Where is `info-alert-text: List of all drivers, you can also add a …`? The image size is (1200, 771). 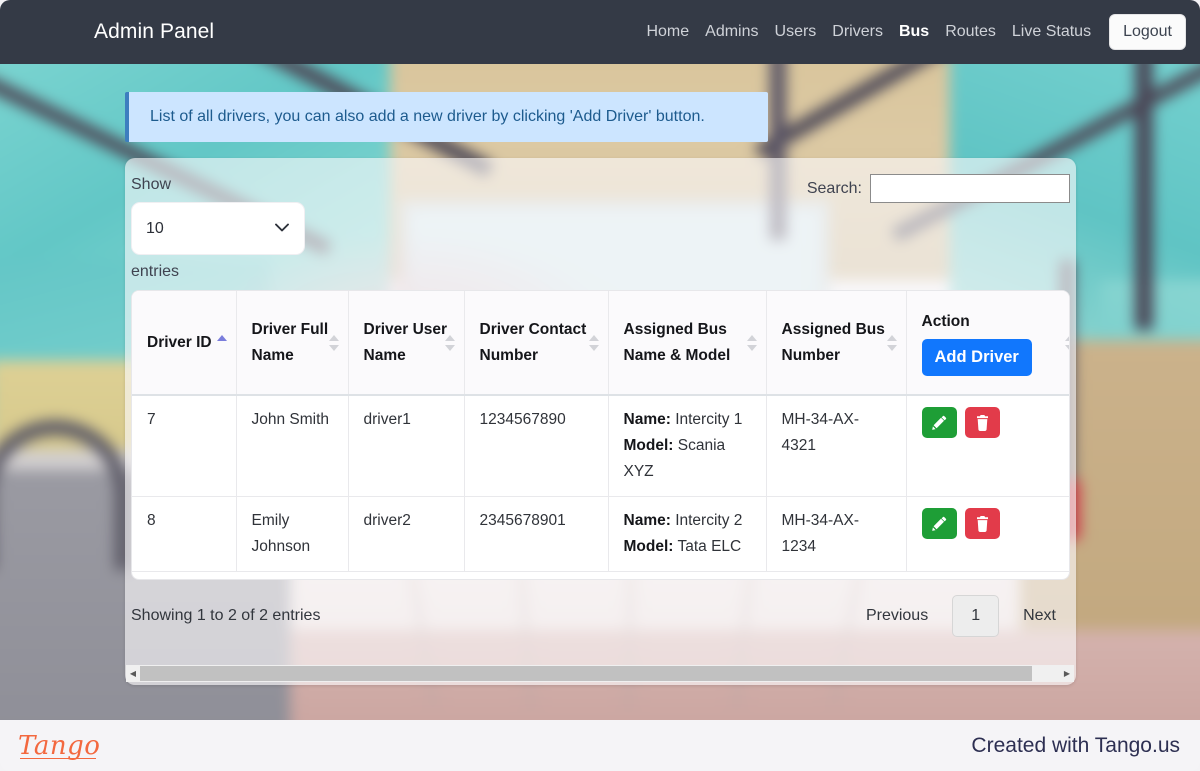 info-alert-text: List of all drivers, you can also add a … is located at coordinates (427, 116).